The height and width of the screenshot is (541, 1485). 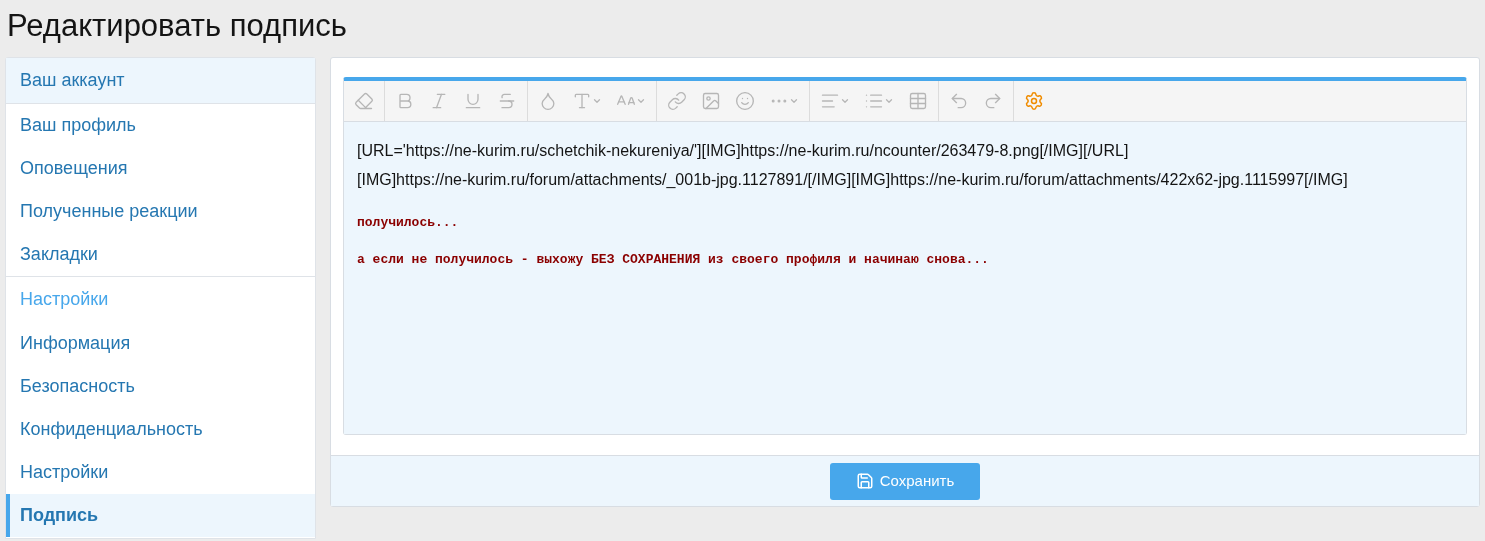 What do you see at coordinates (864, 481) in the screenshot?
I see `save-icon` at bounding box center [864, 481].